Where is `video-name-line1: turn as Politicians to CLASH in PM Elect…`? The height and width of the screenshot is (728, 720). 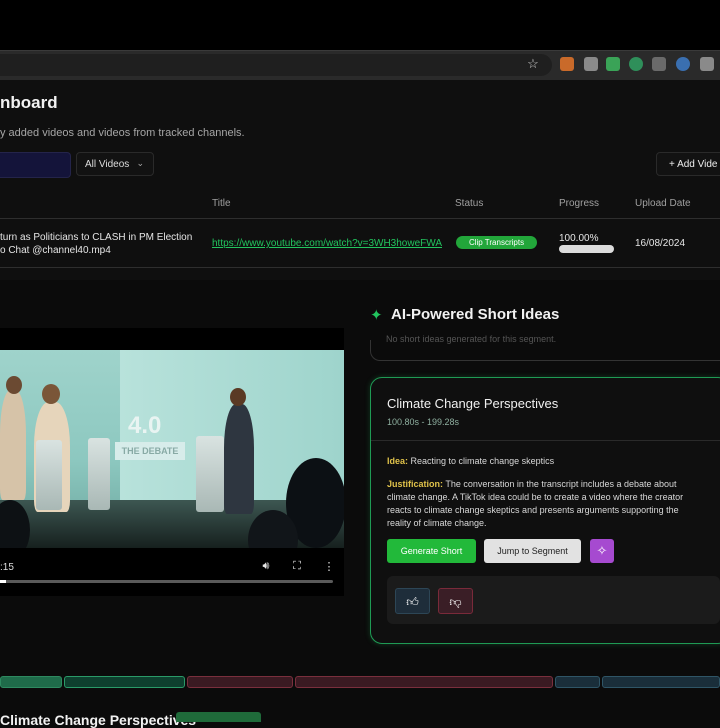
video-name-line1: turn as Politicians to CLASH in PM Elect… is located at coordinates (96, 237).